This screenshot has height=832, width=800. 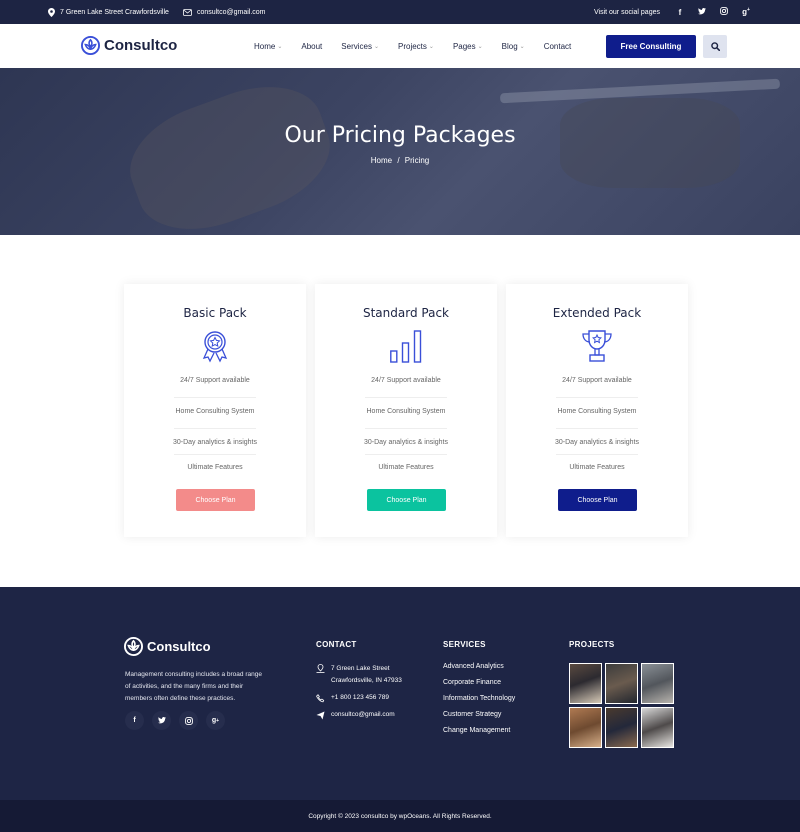 I want to click on footer-social: f g +, so click(x=175, y=720).